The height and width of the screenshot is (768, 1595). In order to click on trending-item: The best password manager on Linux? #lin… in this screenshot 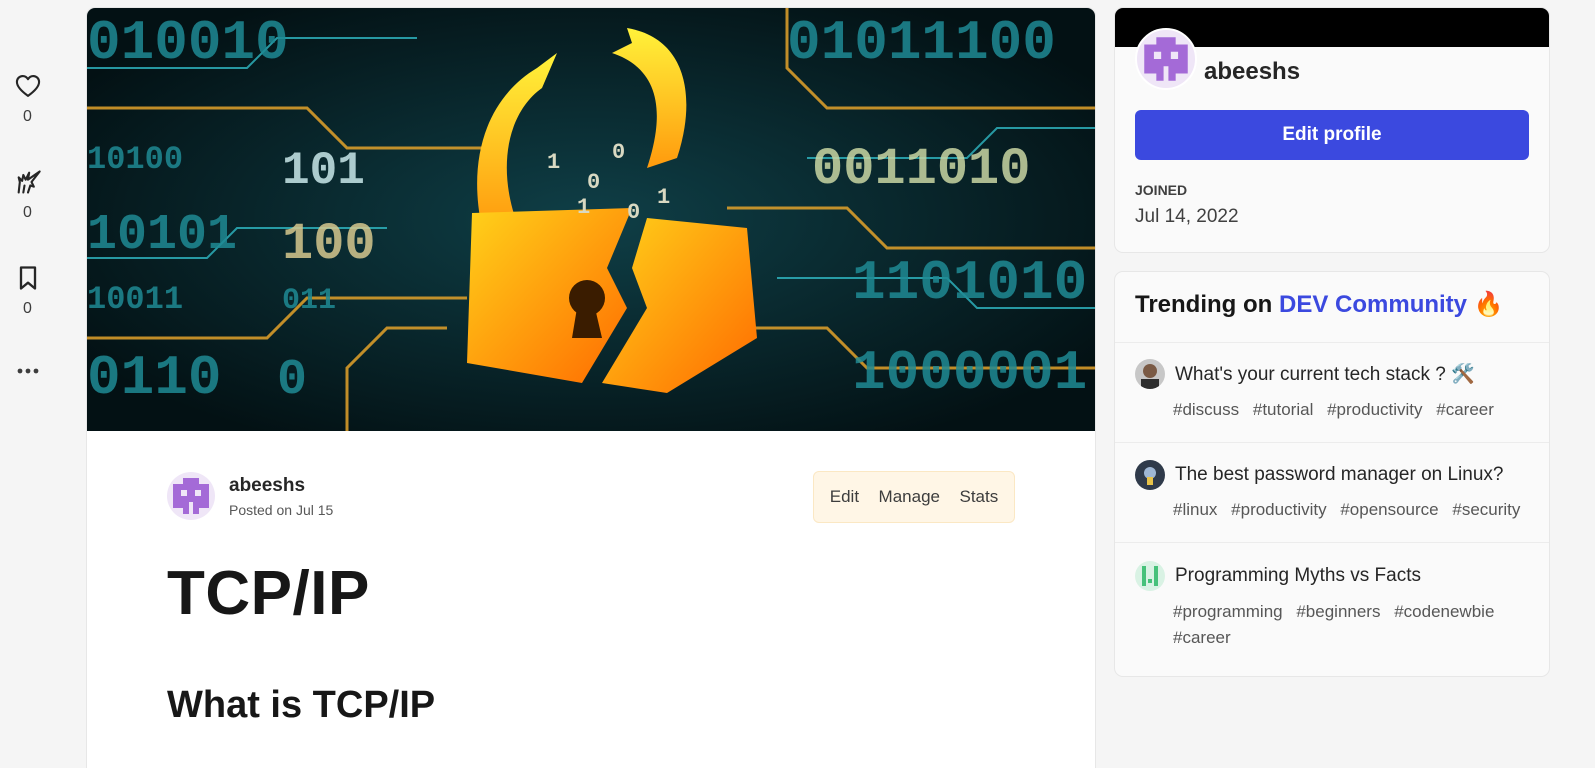, I will do `click(1332, 492)`.